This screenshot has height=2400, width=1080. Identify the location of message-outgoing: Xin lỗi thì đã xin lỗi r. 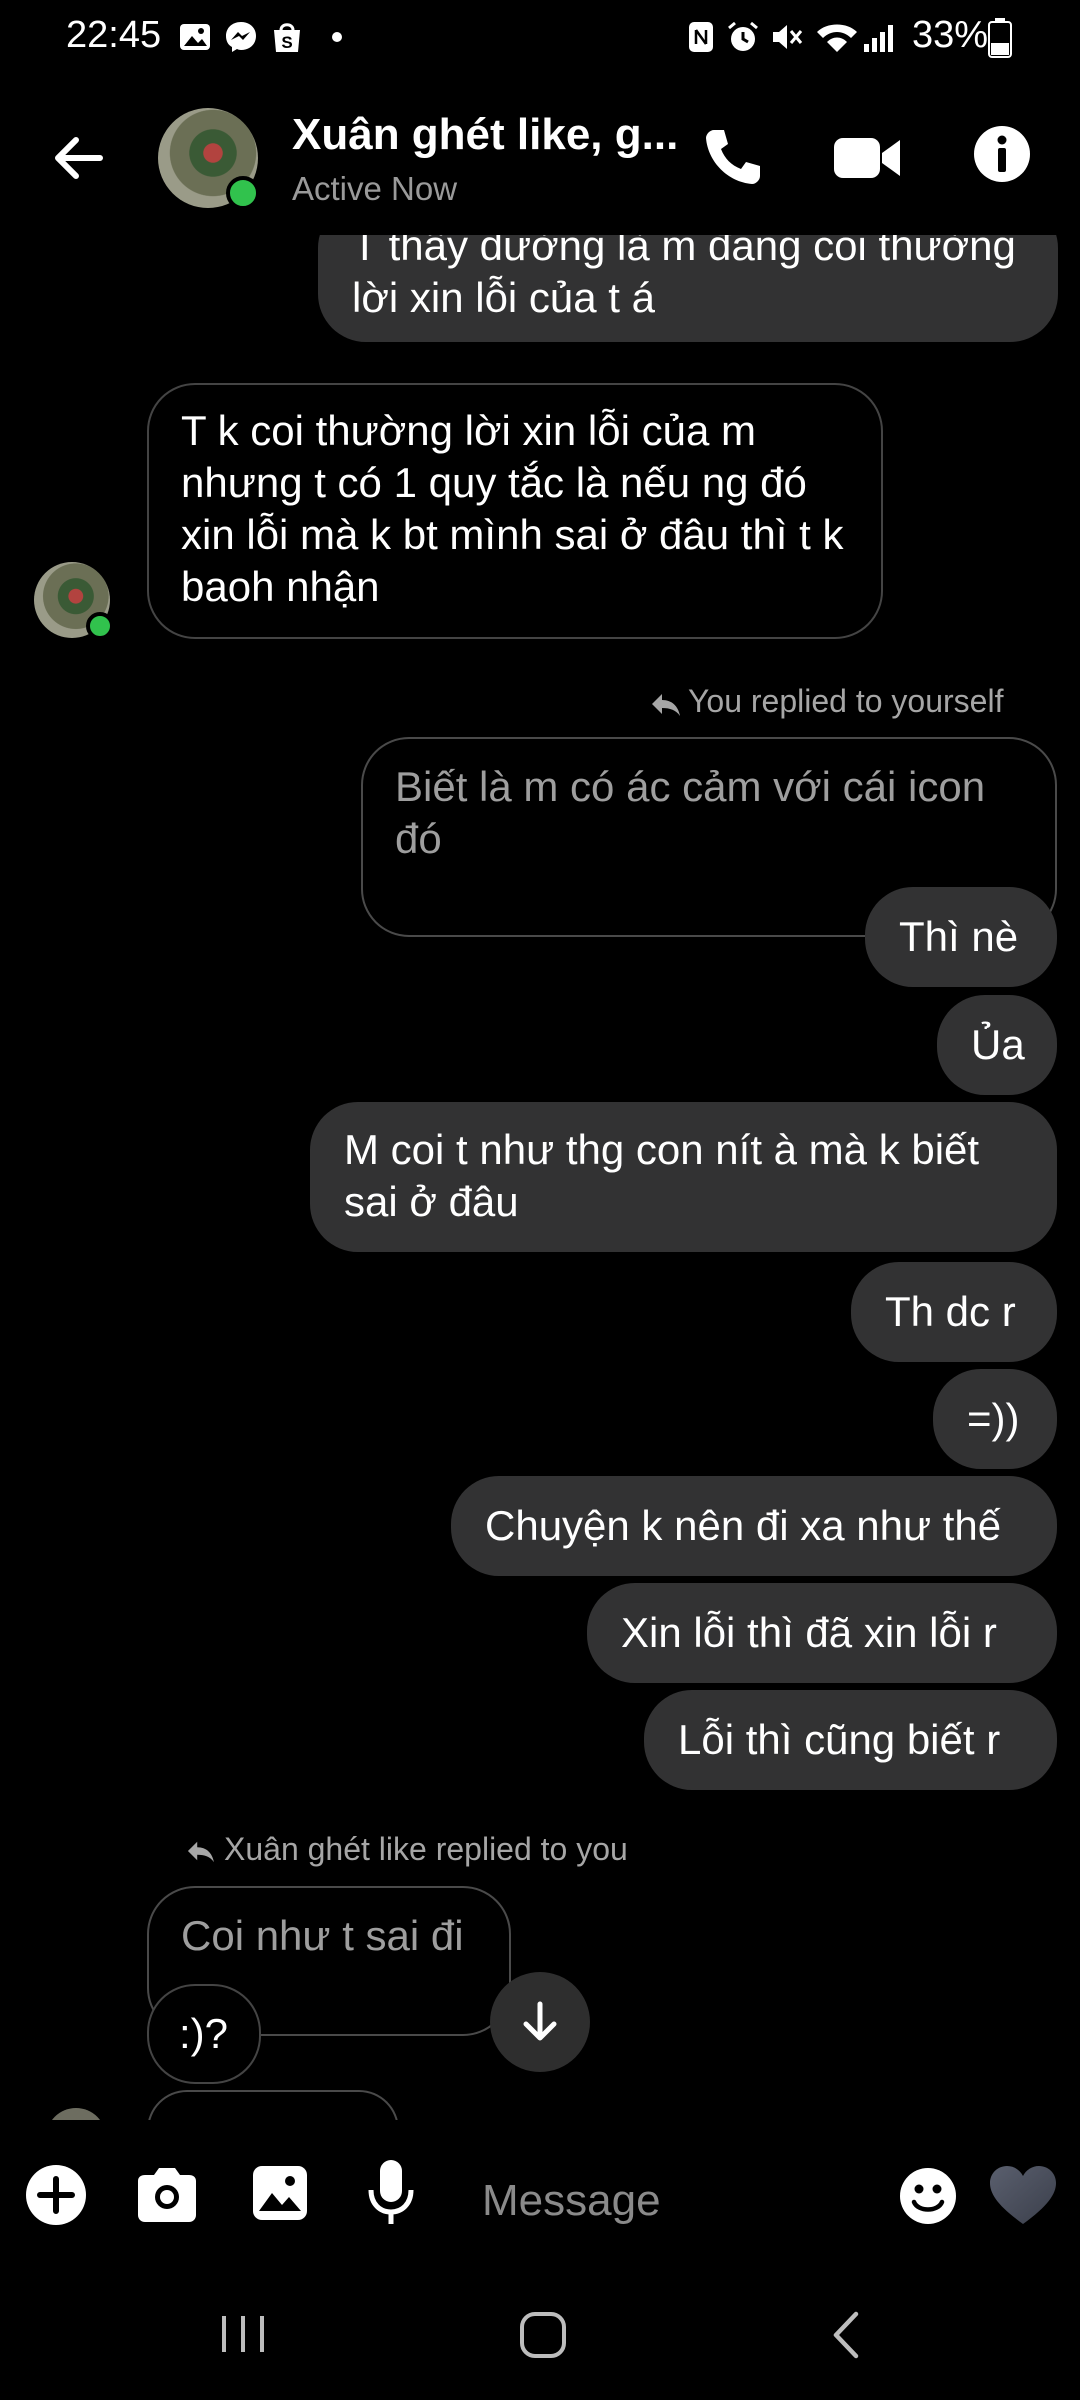
(822, 1633).